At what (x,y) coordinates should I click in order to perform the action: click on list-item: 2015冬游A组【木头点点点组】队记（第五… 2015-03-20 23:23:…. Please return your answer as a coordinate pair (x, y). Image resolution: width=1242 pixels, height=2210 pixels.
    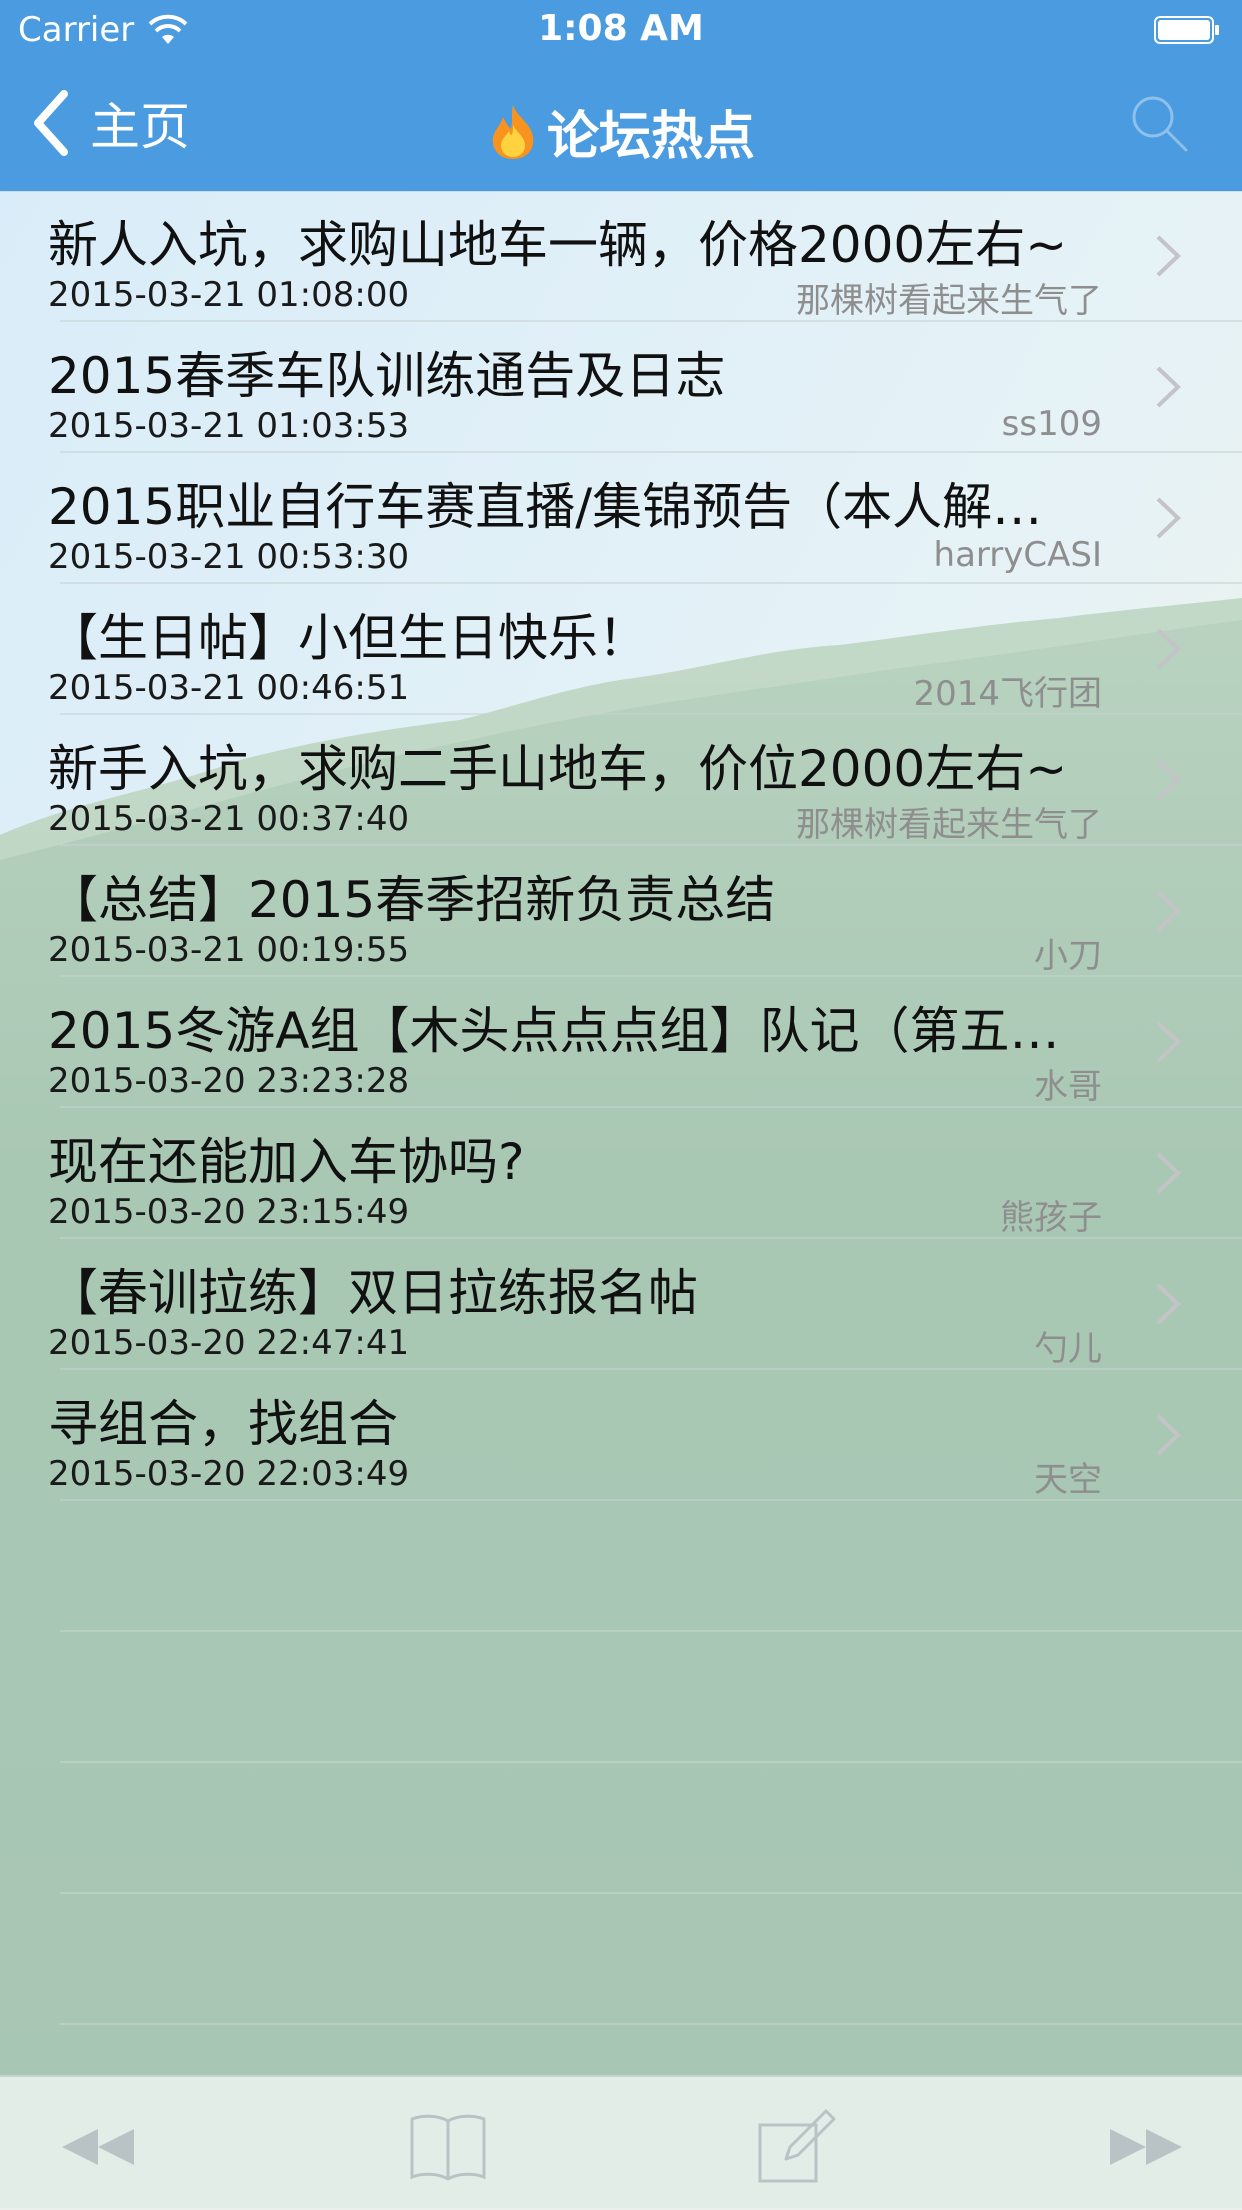
    Looking at the image, I should click on (621, 1042).